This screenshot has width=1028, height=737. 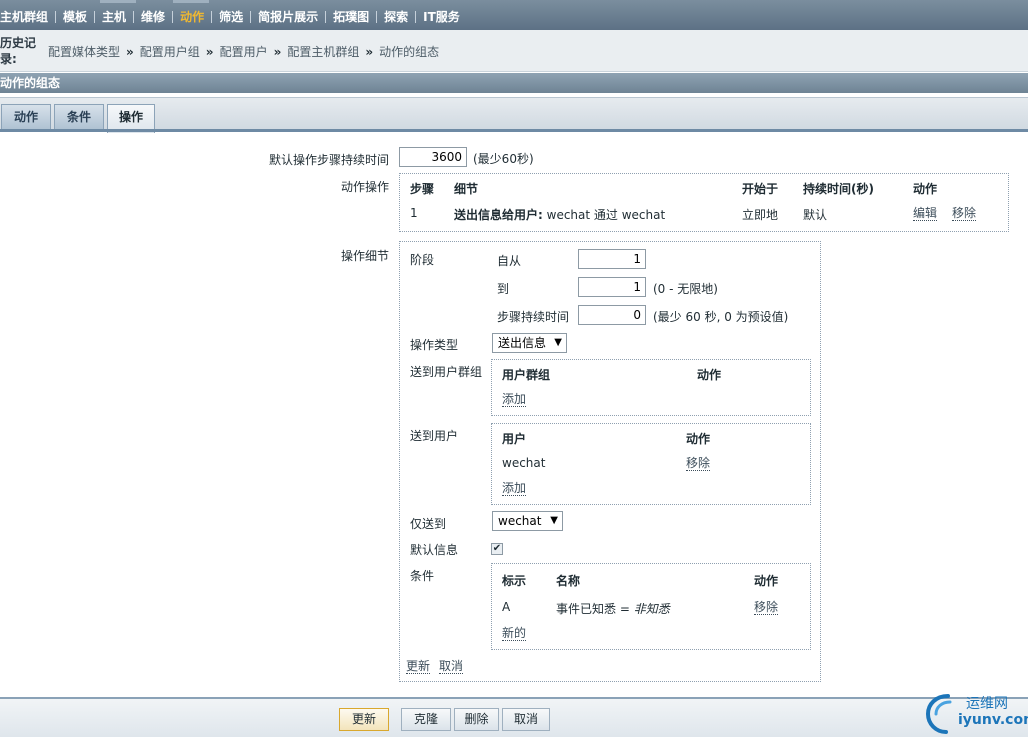 I want to click on details-update-link: 更新, so click(x=418, y=666).